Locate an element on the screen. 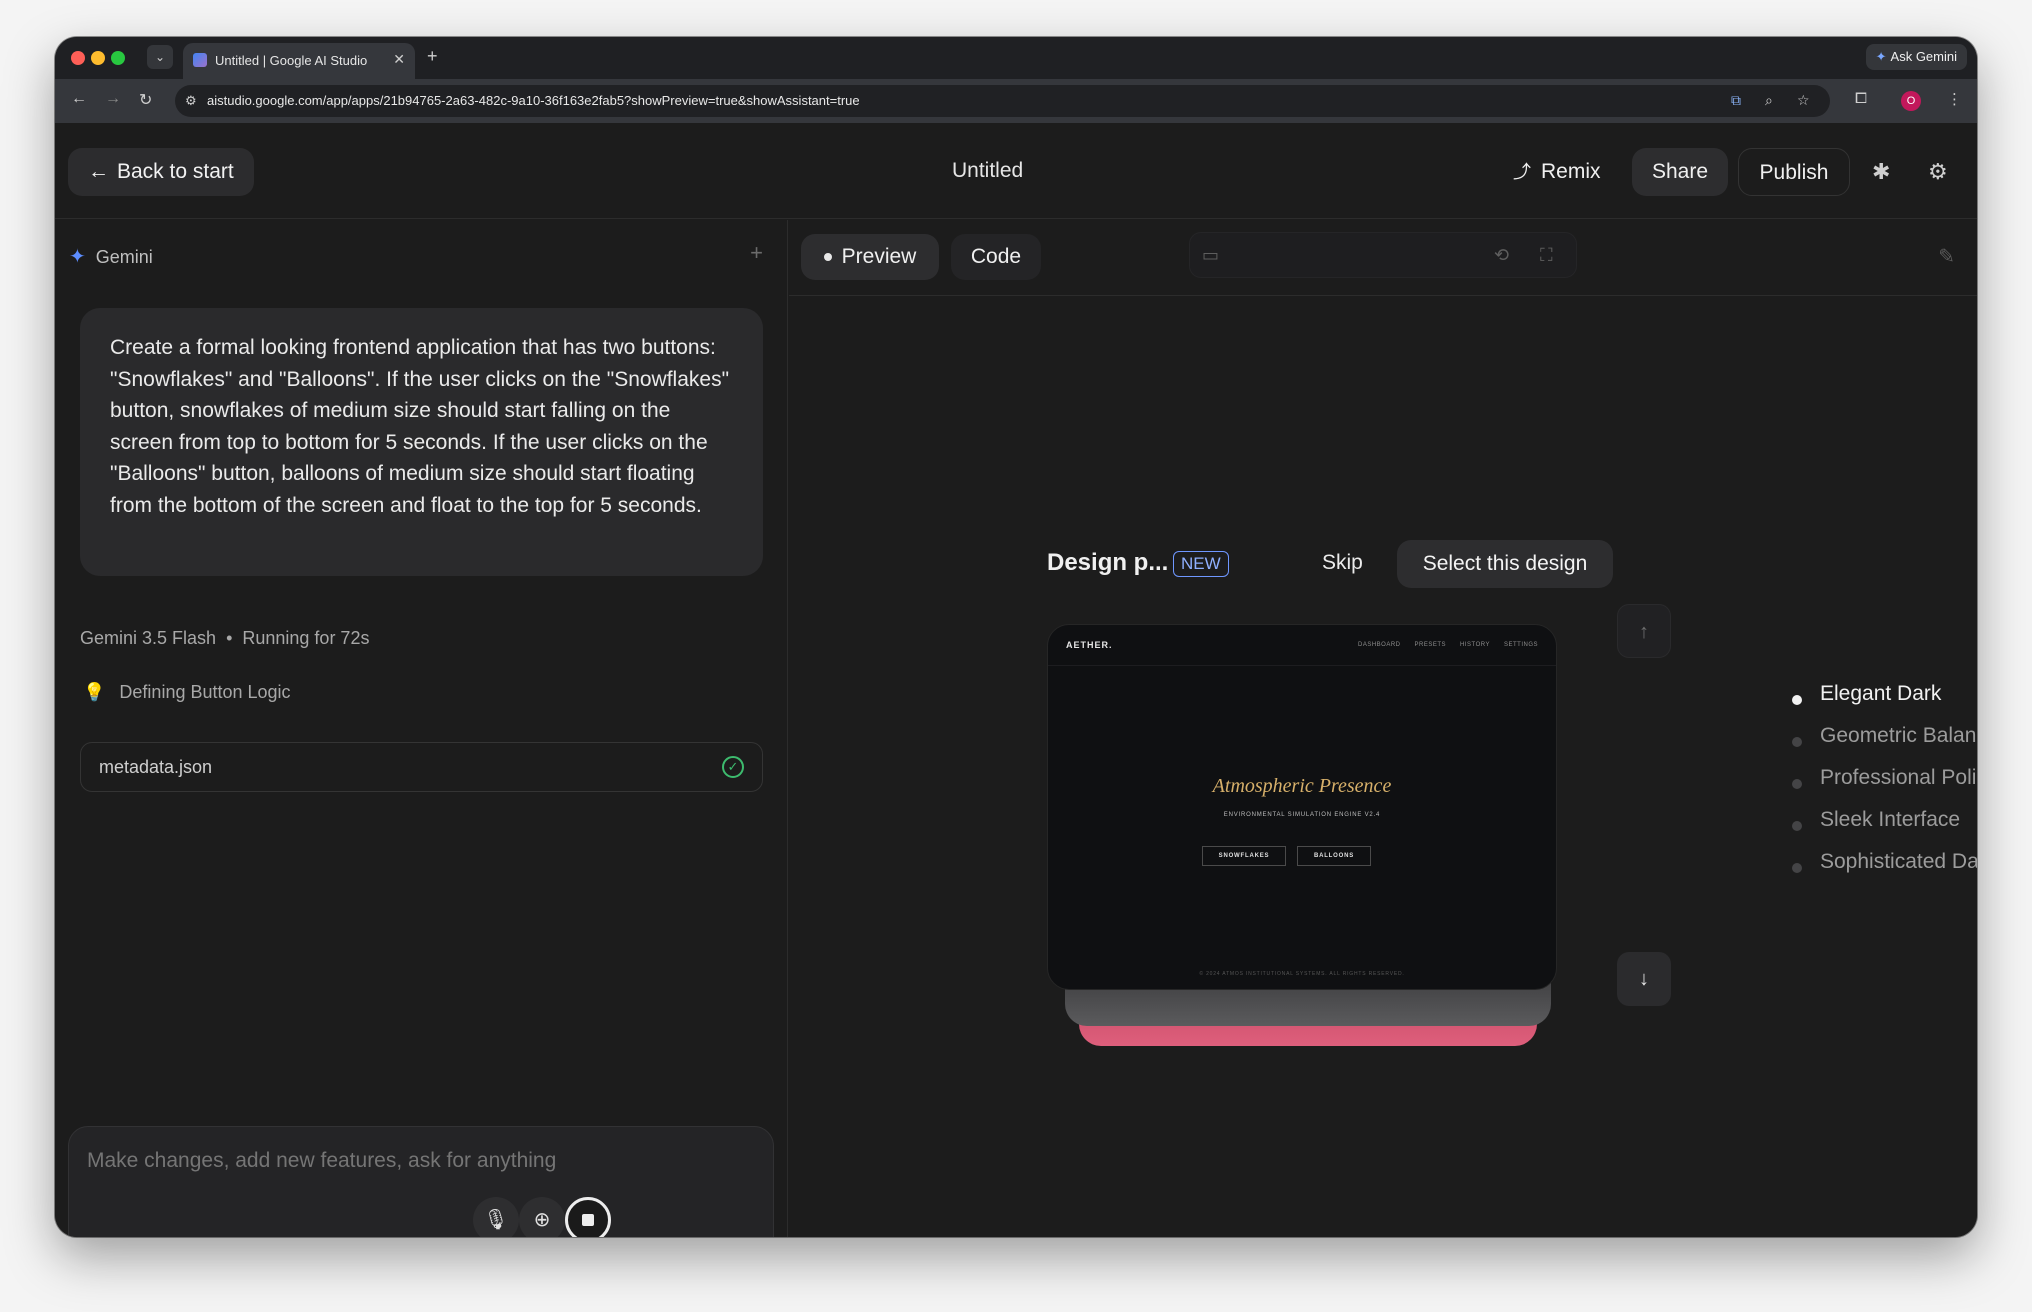 The image size is (2032, 1312). previous-design-arrow-up-icon: ↑ is located at coordinates (1644, 631).